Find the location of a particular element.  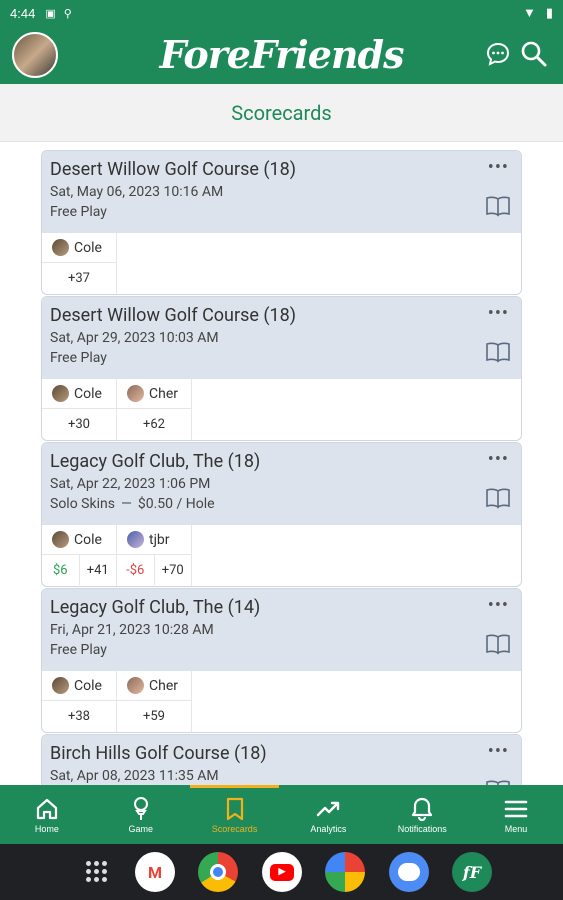

player-money: -$6 is located at coordinates (136, 570).